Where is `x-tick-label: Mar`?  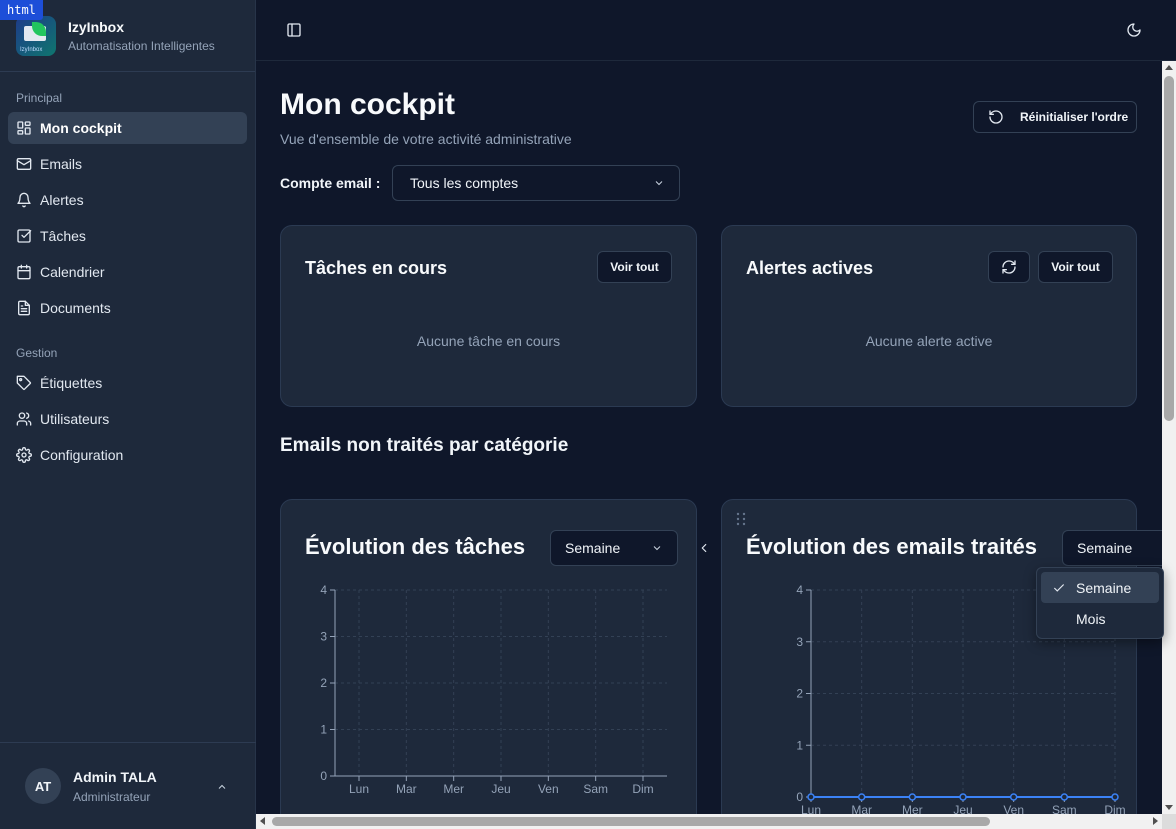 x-tick-label: Mar is located at coordinates (861, 808).